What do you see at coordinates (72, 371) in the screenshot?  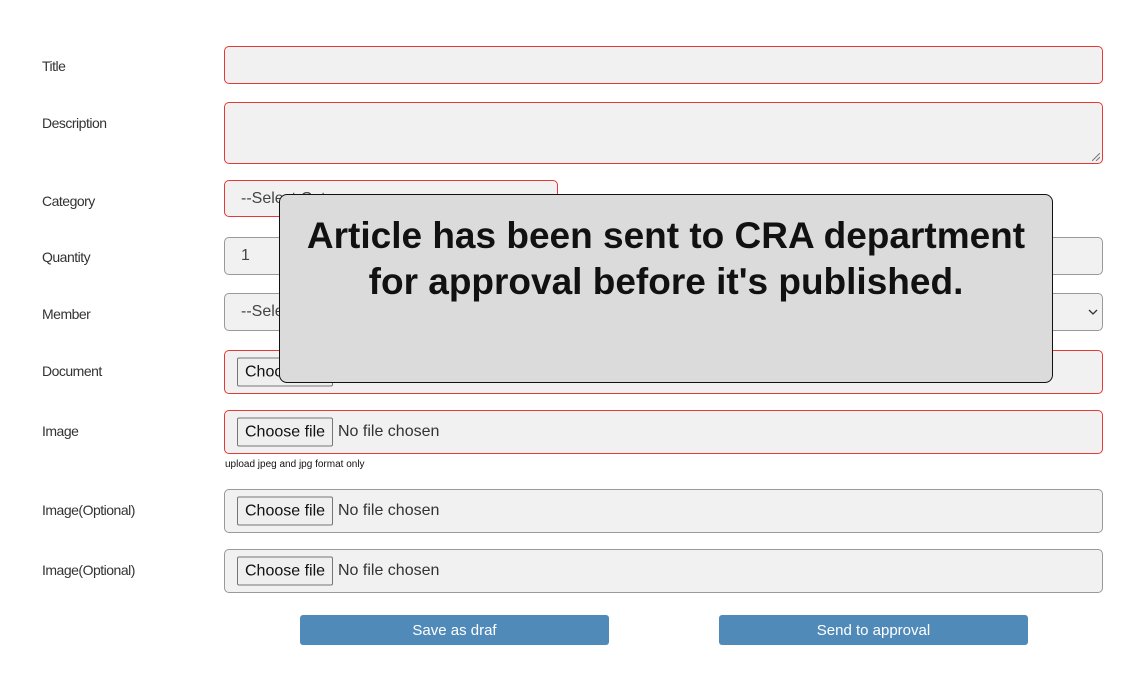 I see `document-label: Document` at bounding box center [72, 371].